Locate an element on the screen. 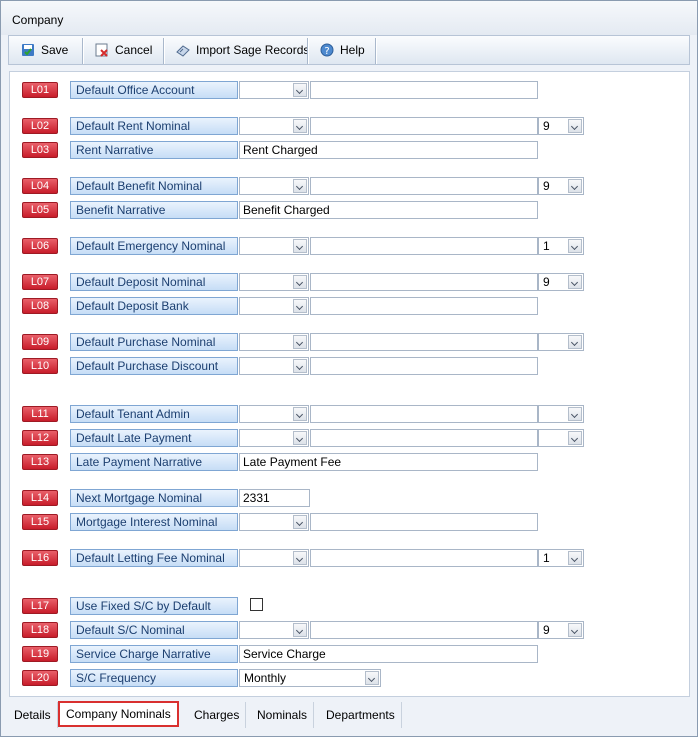 Image resolution: width=698 pixels, height=737 pixels. toolbar: Save Cancel Import Sage Records ? Help is located at coordinates (349, 50).